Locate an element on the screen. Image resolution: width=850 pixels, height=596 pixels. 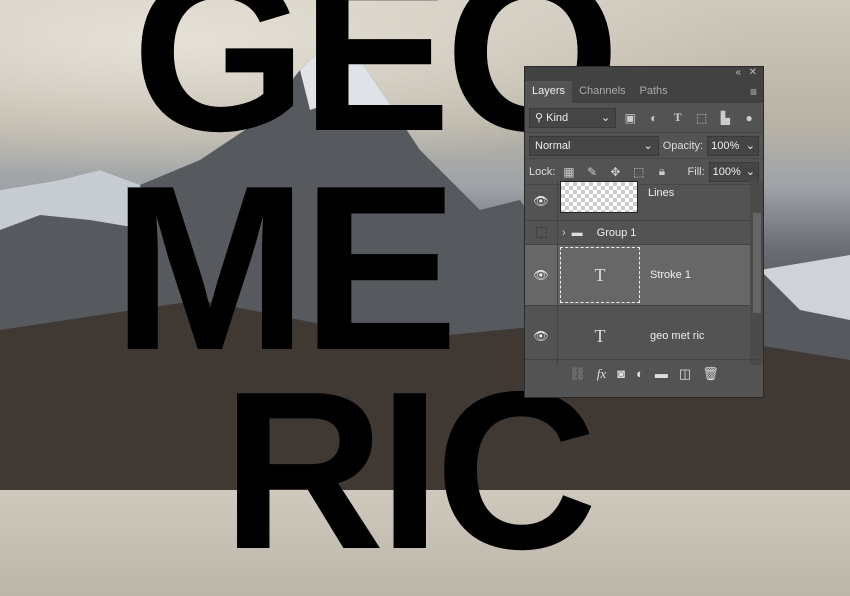
opacity-input: 100% ⌄ is located at coordinates (733, 145).